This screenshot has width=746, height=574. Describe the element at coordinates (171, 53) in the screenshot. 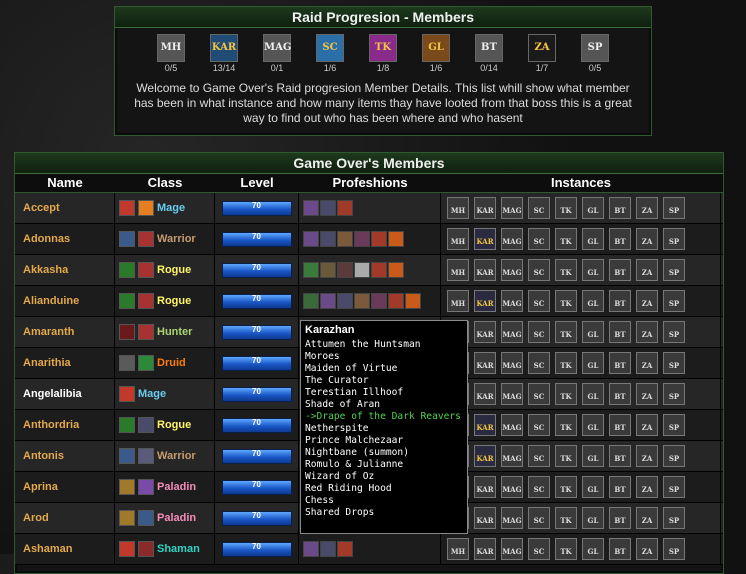

I see `instance-summary-mh: MH 0/5` at that location.